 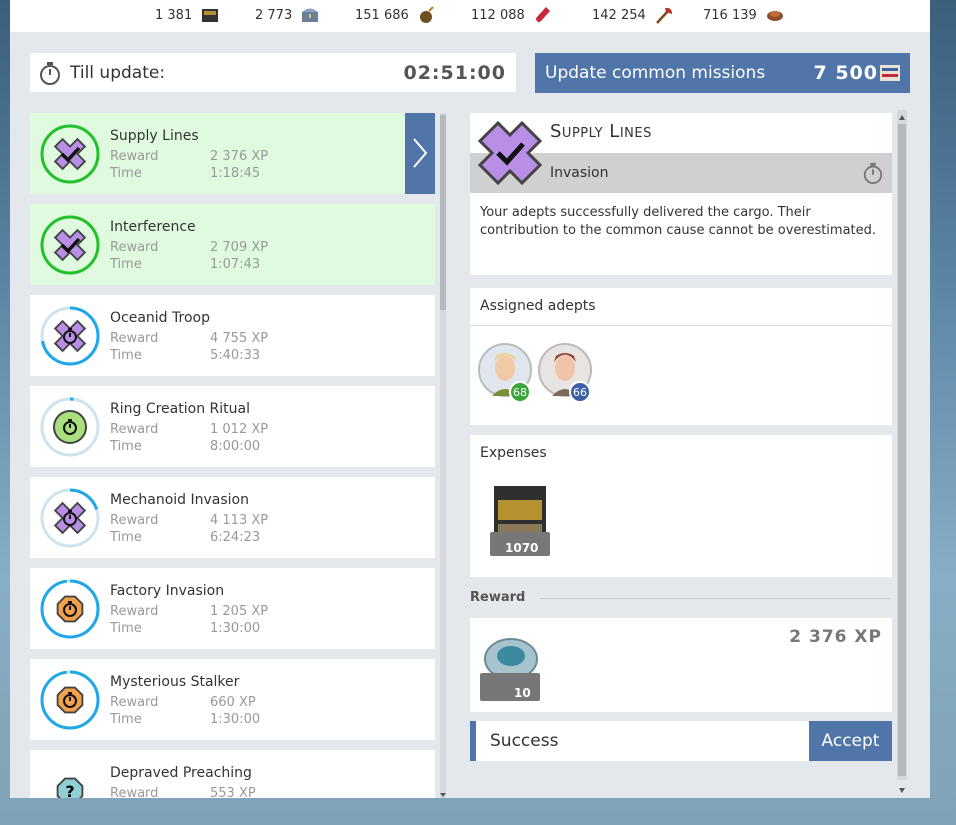 What do you see at coordinates (774, 16) in the screenshot?
I see `shell-icon` at bounding box center [774, 16].